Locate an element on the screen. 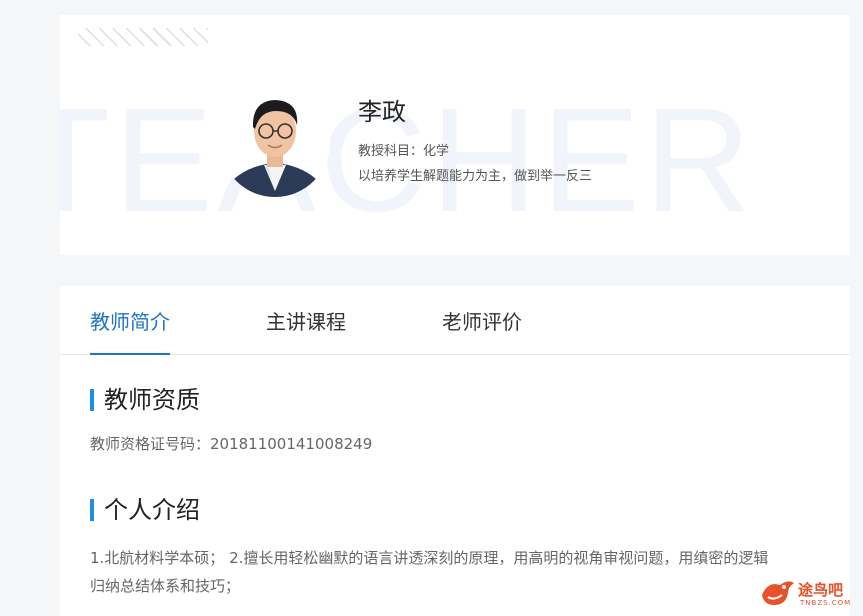  teacher-subject: 教授科目：化学 is located at coordinates (404, 151).